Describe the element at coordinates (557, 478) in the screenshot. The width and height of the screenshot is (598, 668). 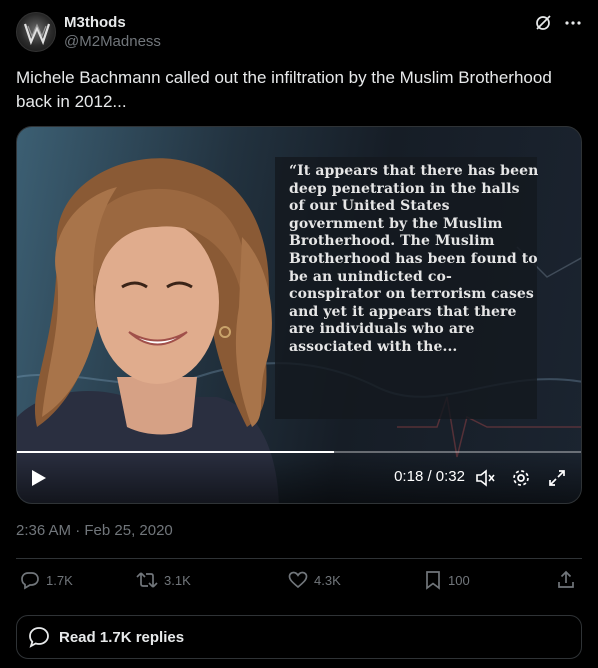
I see `fullscreen-icon` at that location.